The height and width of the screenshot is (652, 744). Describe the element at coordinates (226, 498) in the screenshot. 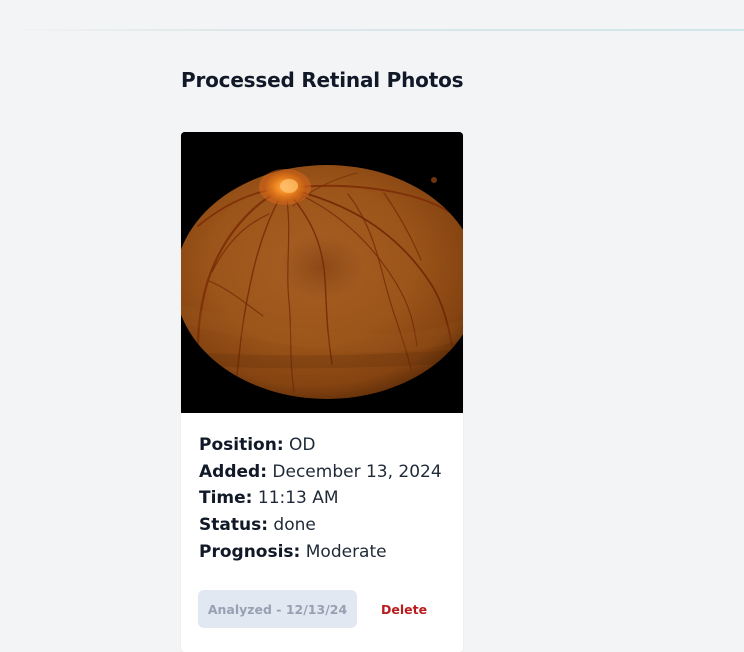

I see `time-label: Time:` at that location.